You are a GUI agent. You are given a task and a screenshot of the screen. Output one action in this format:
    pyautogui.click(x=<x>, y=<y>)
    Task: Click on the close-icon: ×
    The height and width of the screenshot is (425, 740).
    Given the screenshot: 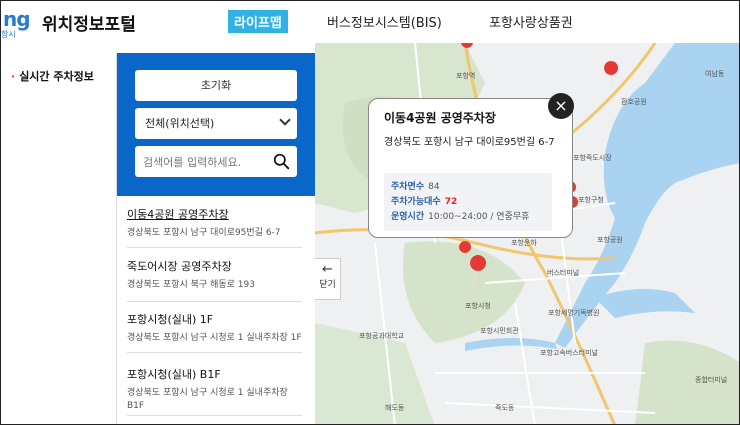 What is the action you would take?
    pyautogui.click(x=561, y=106)
    